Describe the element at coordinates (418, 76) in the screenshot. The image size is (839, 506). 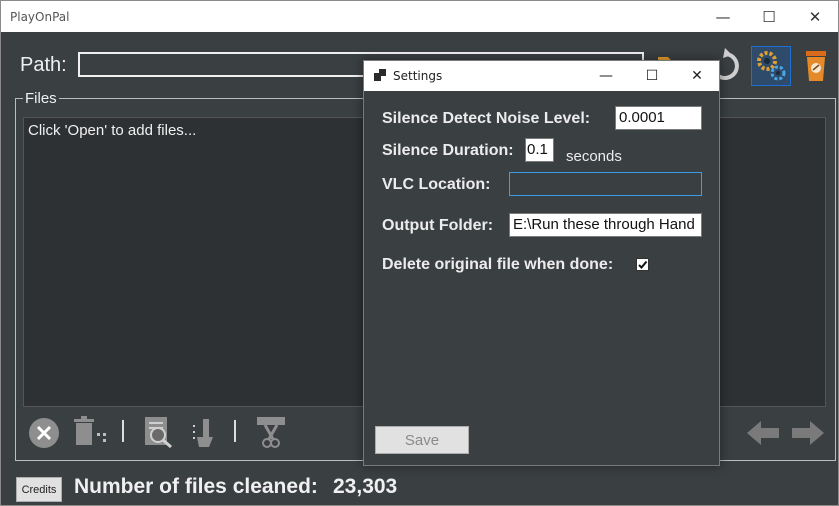
I see `settings-title: Settings` at that location.